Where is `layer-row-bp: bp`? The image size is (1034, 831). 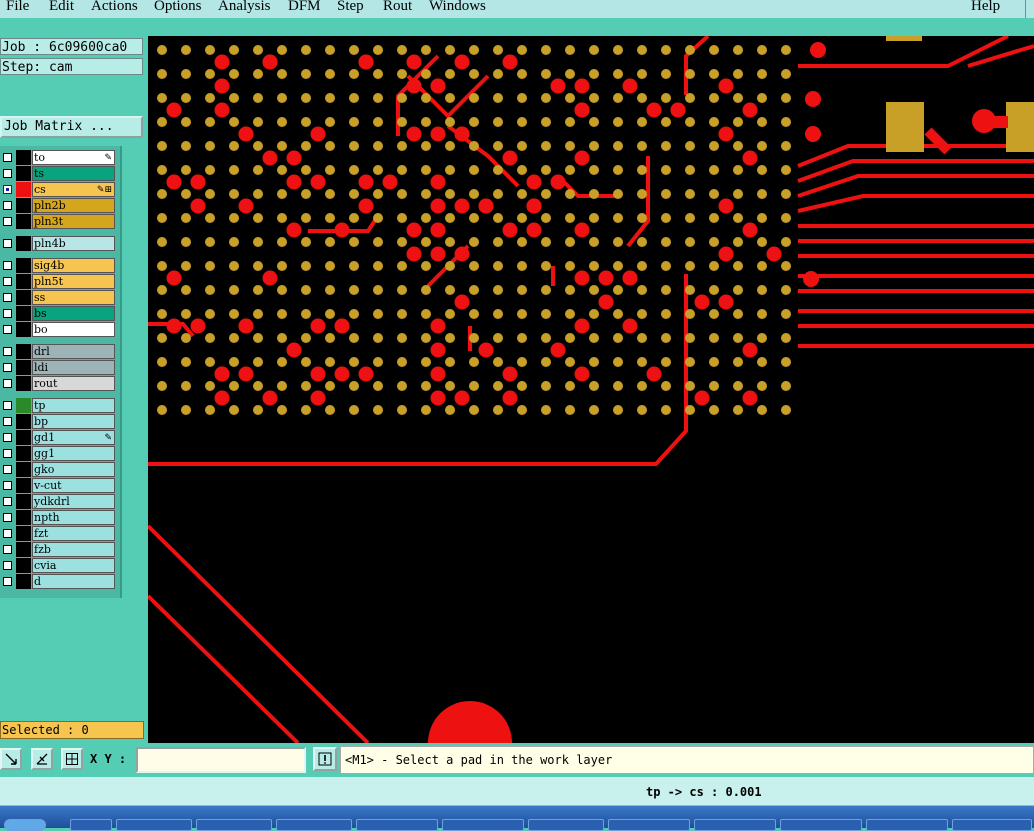 layer-row-bp: bp is located at coordinates (58, 421).